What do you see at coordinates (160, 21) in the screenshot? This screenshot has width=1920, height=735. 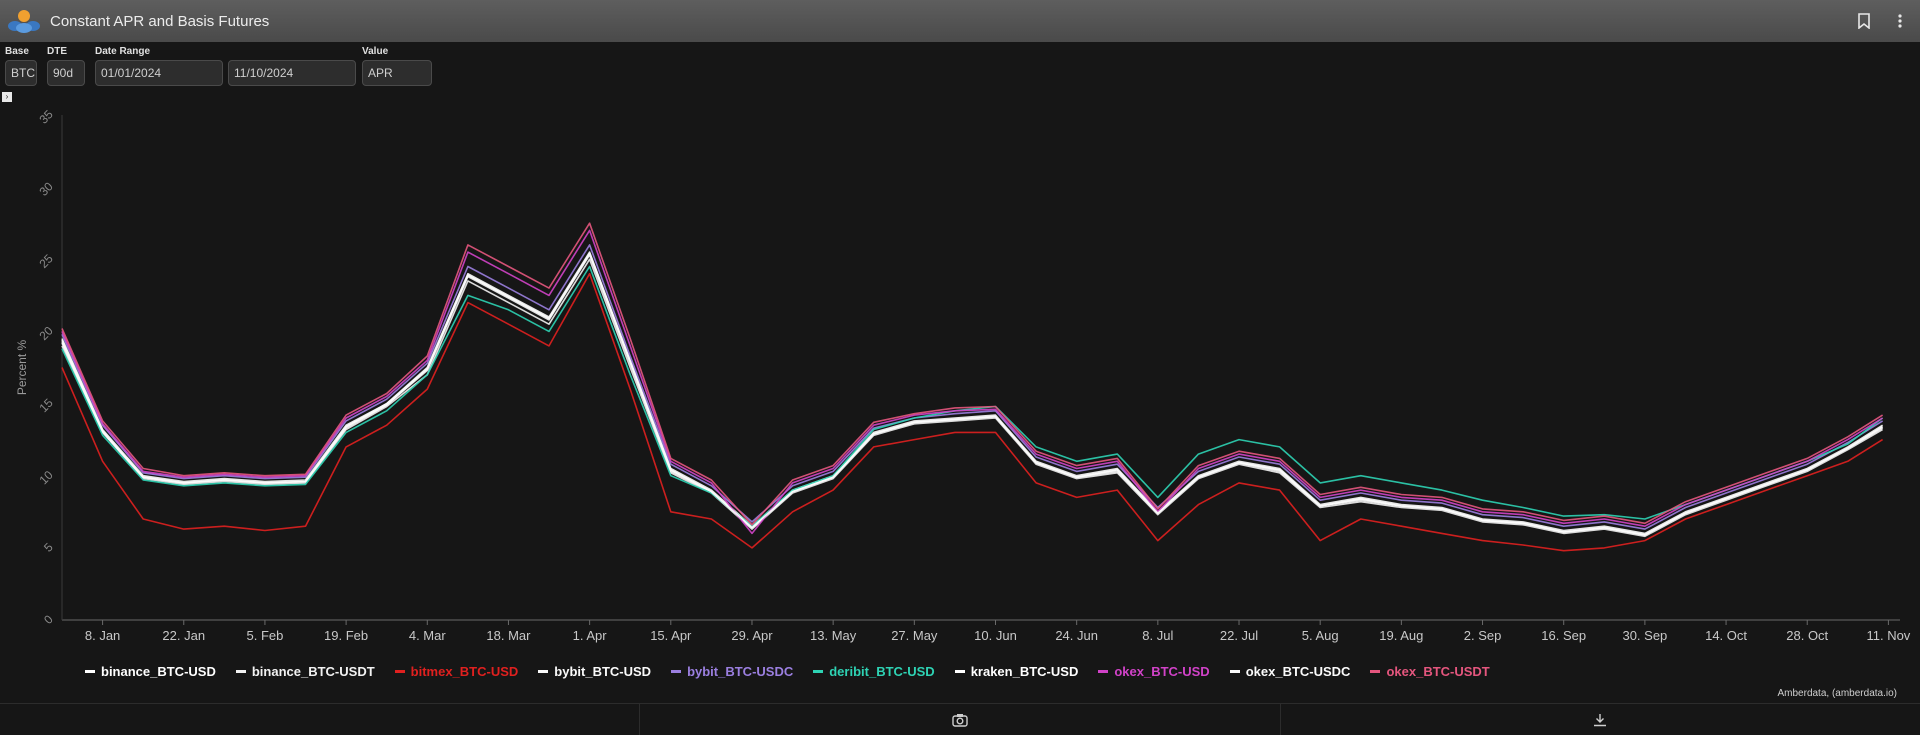 I see `page-title: Constant APR and Basis Futures` at bounding box center [160, 21].